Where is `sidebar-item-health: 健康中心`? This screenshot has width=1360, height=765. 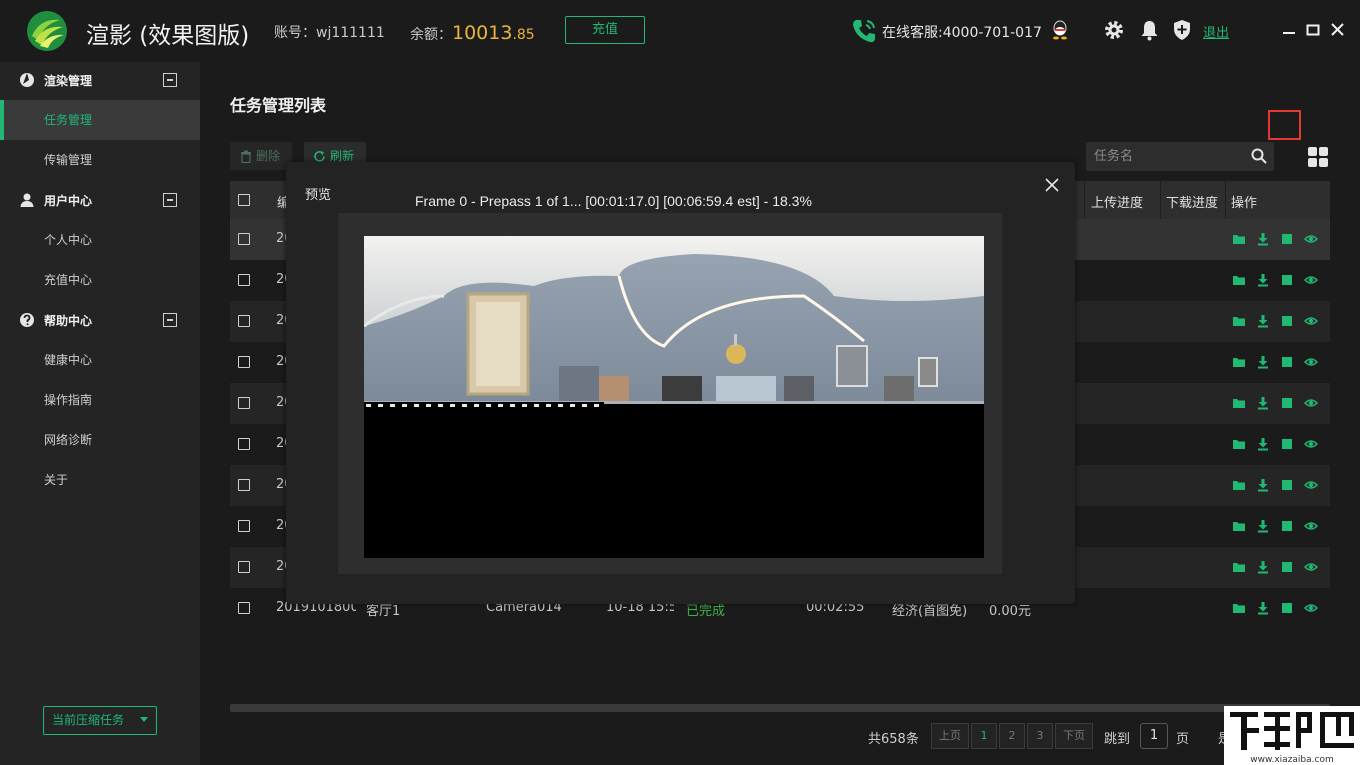
sidebar-item-health: 健康中心 is located at coordinates (100, 360).